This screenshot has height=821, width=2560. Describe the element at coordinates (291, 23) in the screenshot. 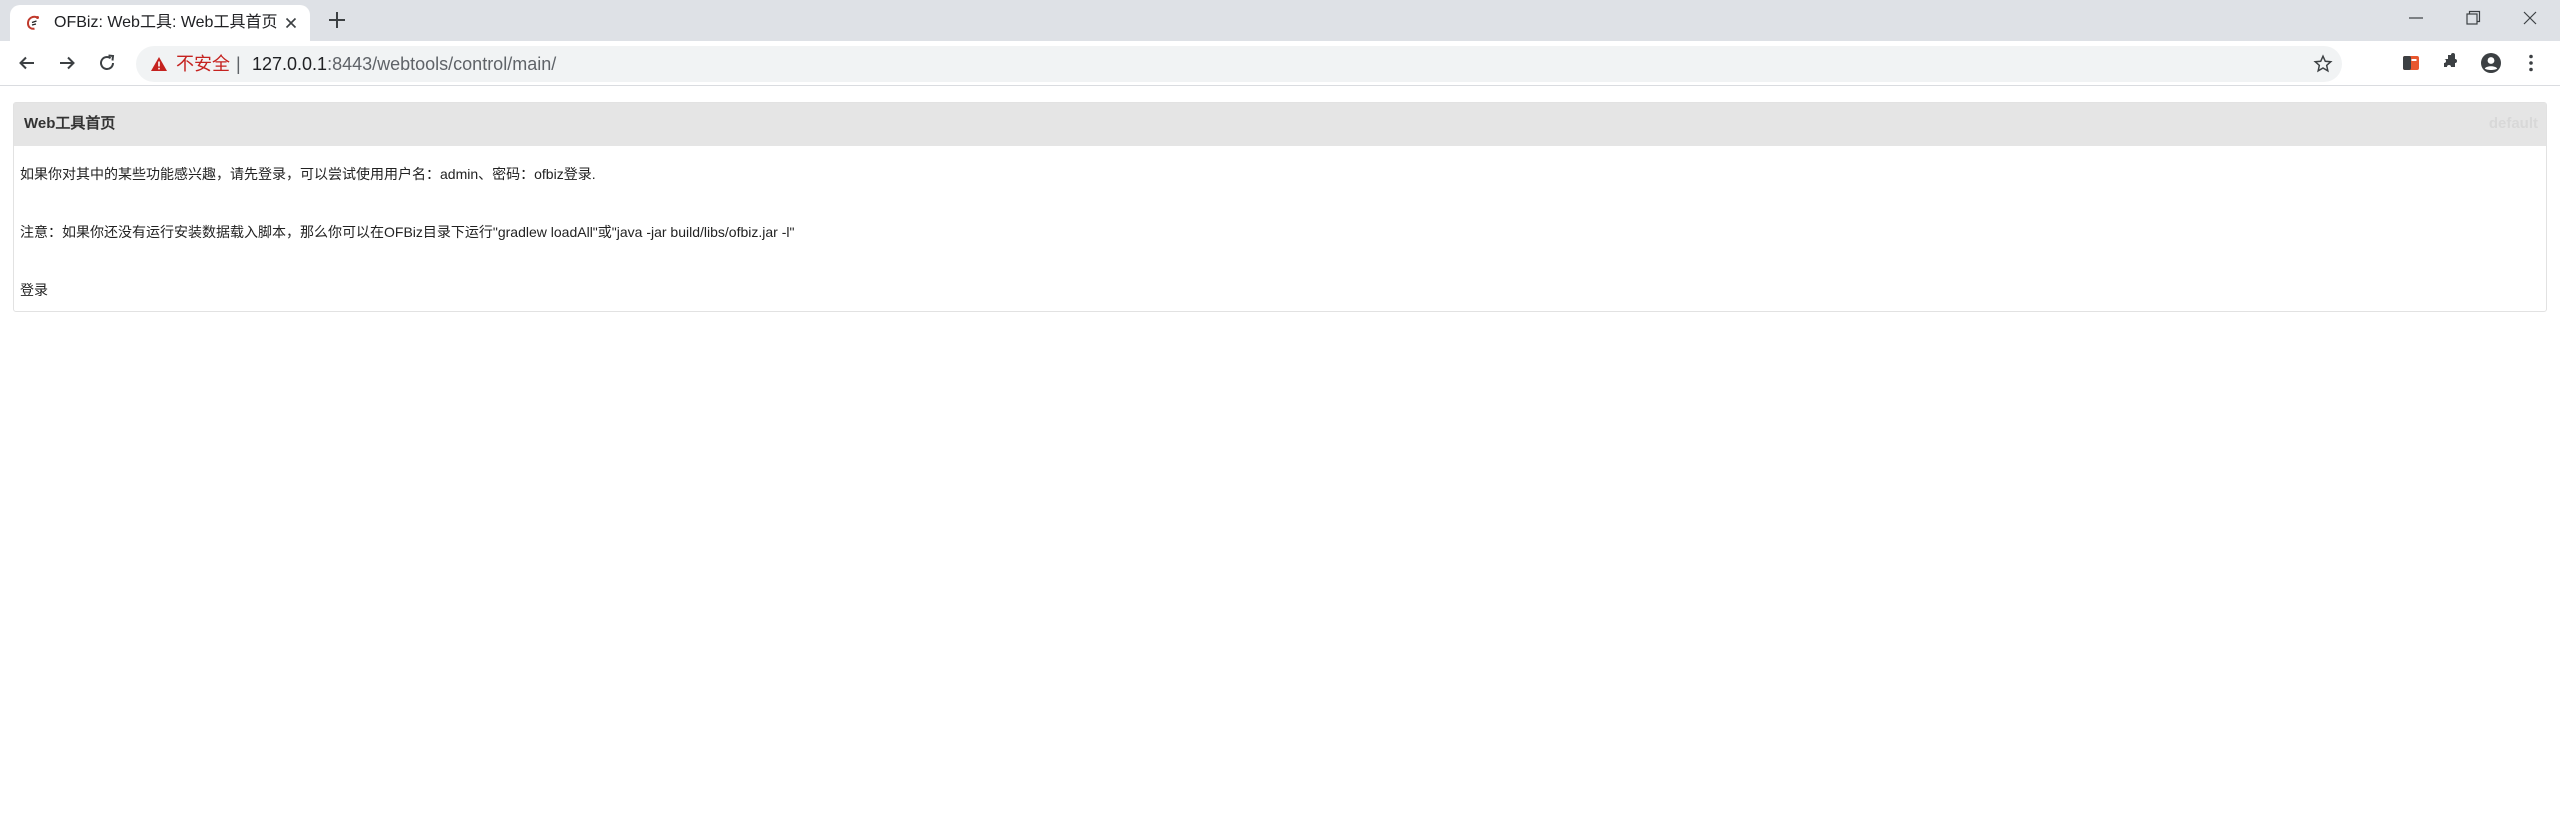

I see `tab-close-icon` at that location.